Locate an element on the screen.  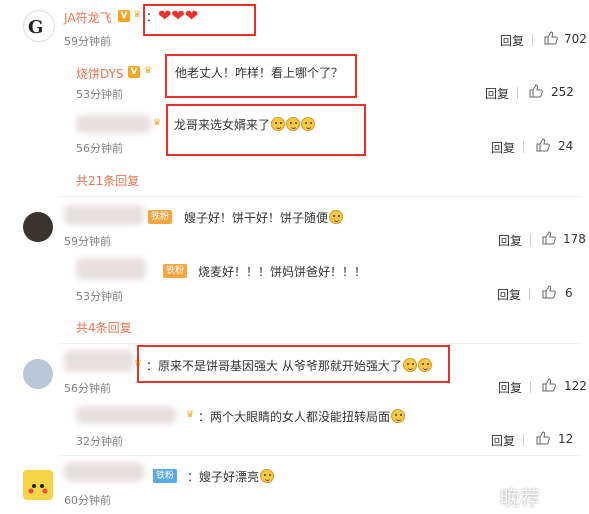
comment-text: 嫂子好！饼干好！饼子随便 is located at coordinates (264, 217).